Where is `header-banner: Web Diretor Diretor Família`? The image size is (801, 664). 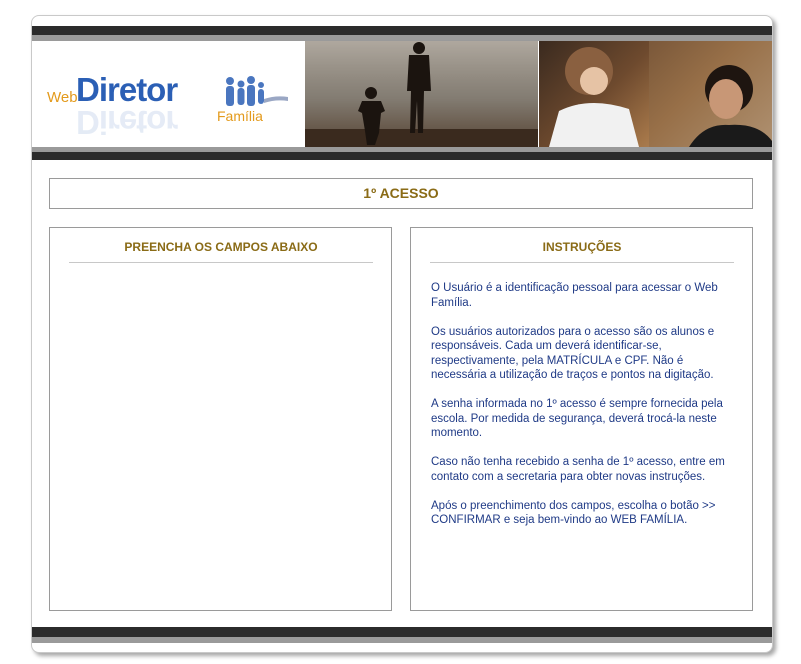 header-banner: Web Diretor Diretor Família is located at coordinates (402, 94).